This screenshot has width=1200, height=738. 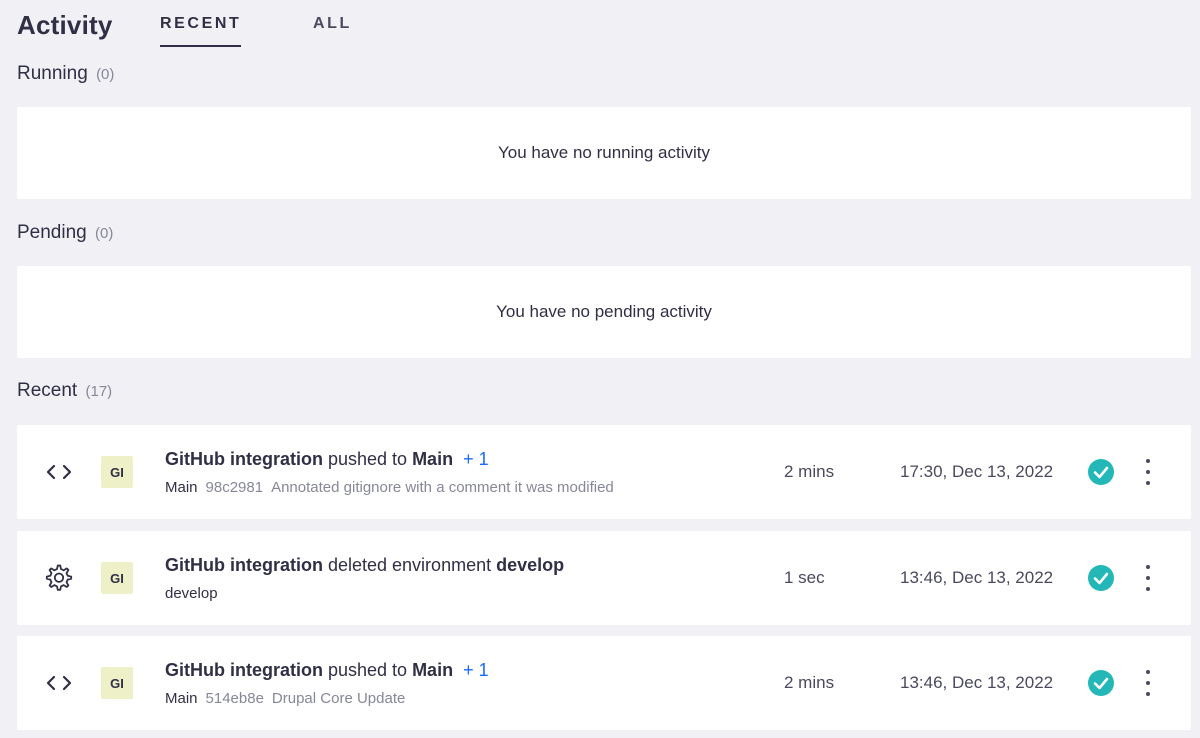 I want to click on gear-icon, so click(x=59, y=578).